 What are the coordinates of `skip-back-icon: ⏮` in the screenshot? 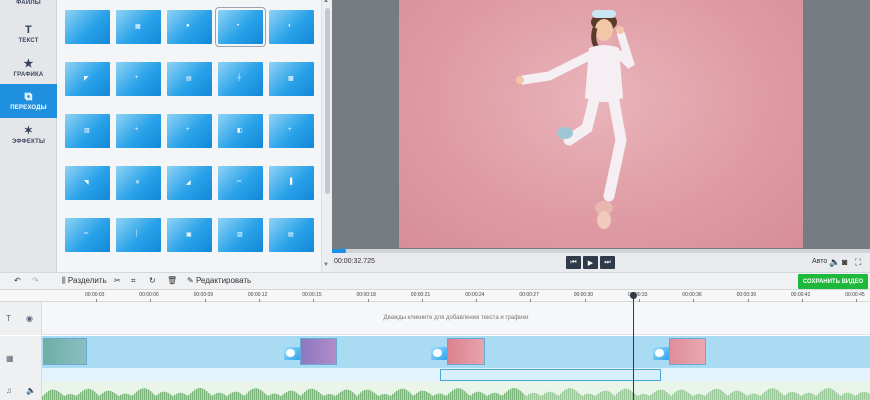 It's located at (573, 262).